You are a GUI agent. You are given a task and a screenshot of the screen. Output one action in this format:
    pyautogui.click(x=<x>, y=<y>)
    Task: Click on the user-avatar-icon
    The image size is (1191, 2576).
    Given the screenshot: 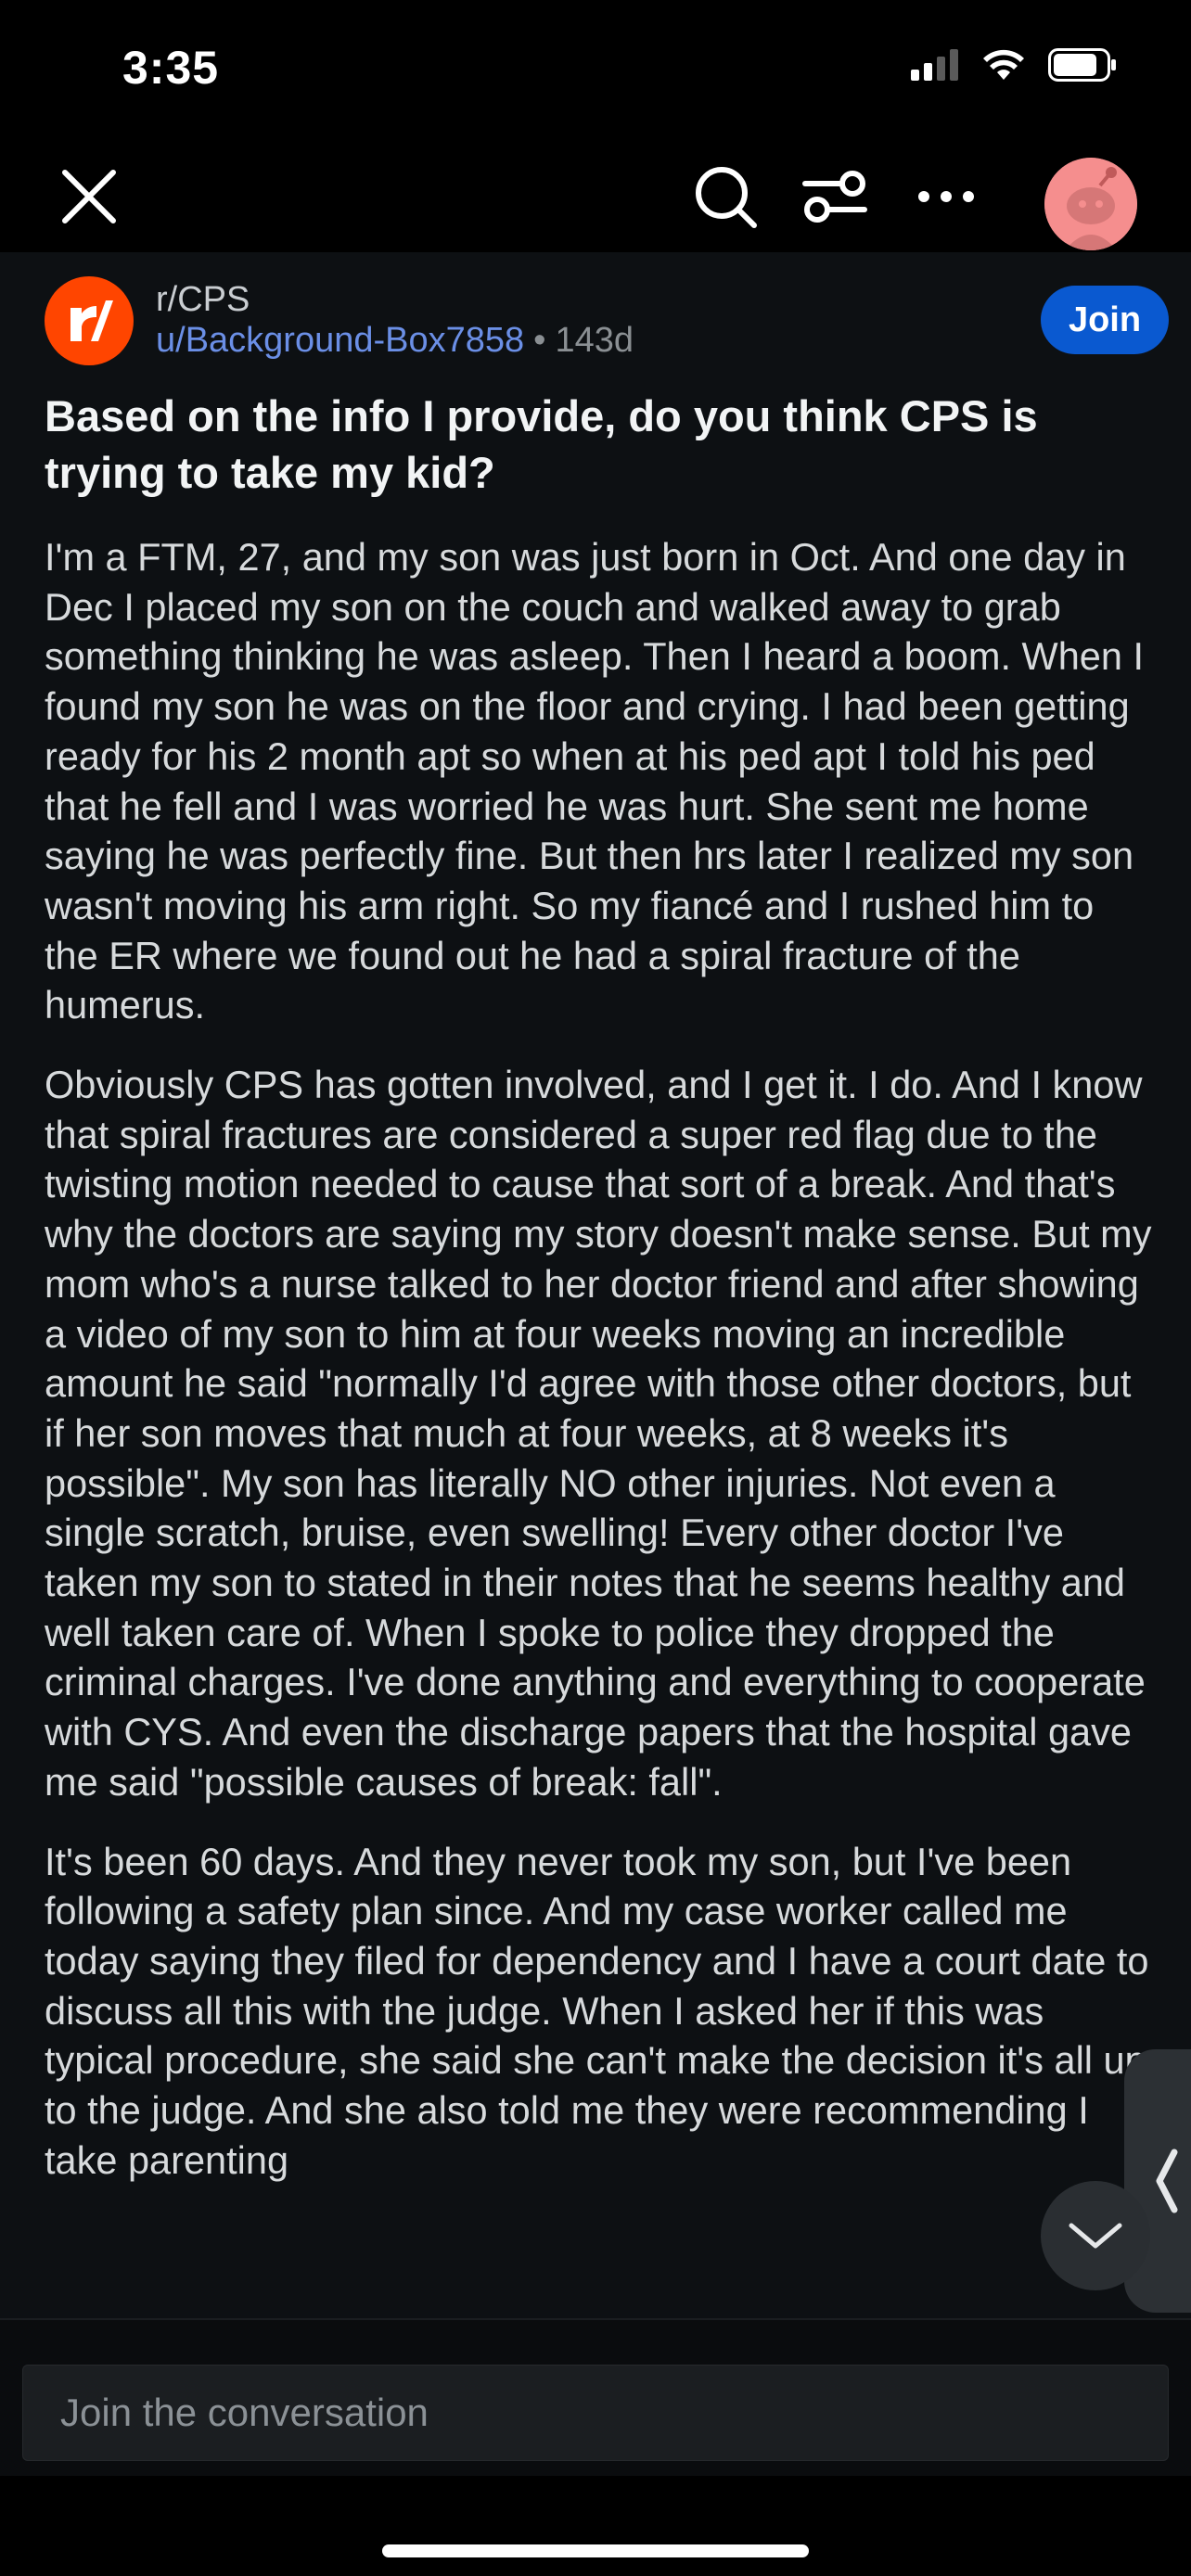 What is the action you would take?
    pyautogui.click(x=1090, y=204)
    